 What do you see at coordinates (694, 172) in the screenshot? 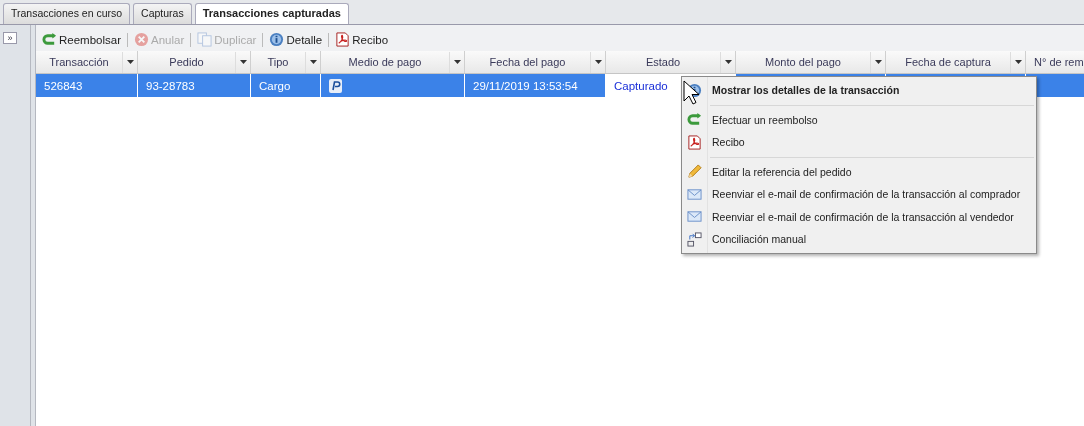
I see `pencil-icon` at bounding box center [694, 172].